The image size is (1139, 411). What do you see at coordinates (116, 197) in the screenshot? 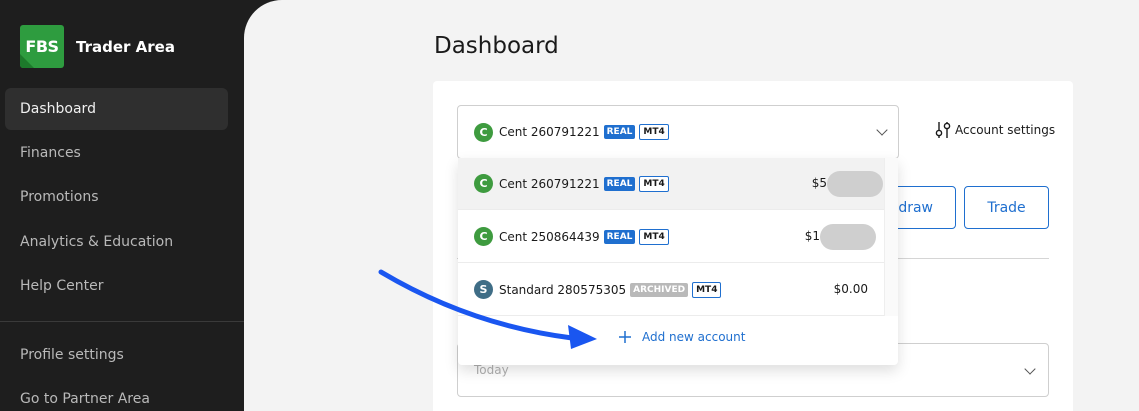
I see `sidebar-item-promotions: Promotions` at bounding box center [116, 197].